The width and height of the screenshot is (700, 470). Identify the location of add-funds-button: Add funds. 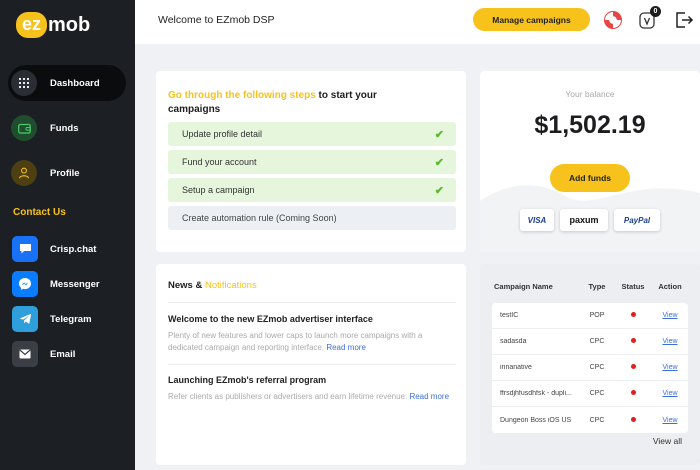
(590, 178).